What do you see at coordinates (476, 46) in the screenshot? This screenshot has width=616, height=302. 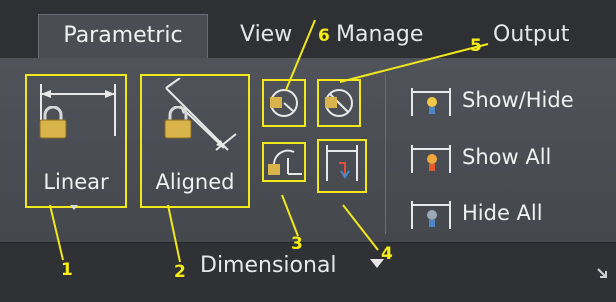 I see `annotation-number: 5` at bounding box center [476, 46].